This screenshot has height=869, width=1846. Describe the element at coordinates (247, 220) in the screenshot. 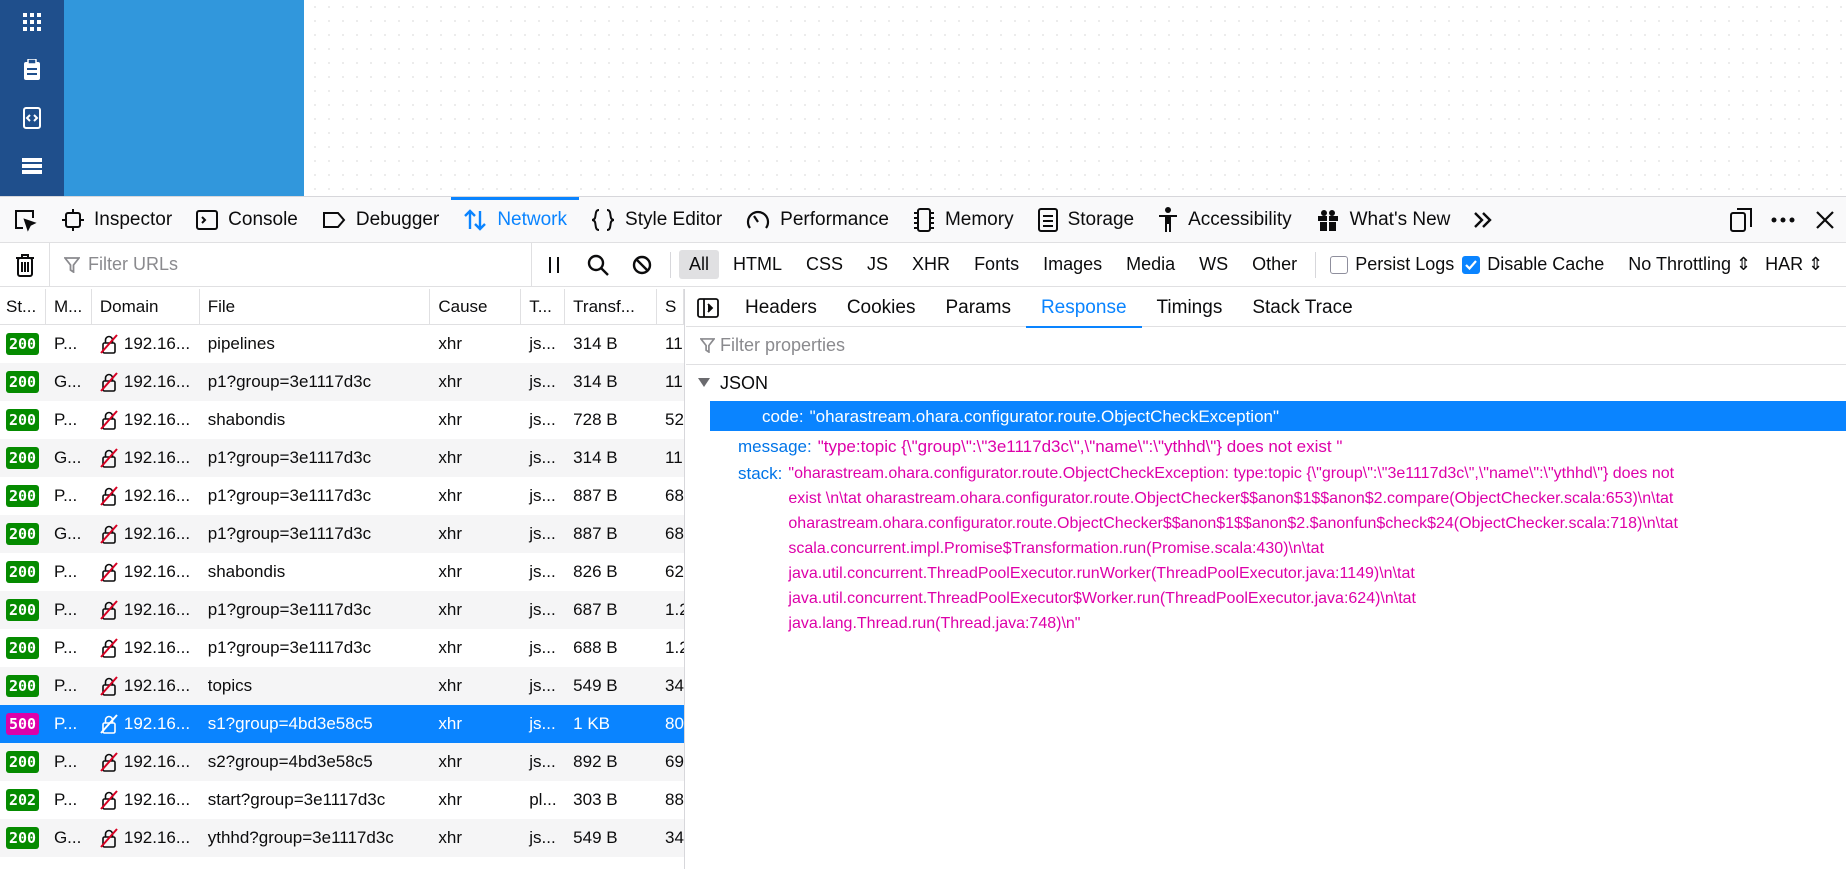

I see `tab-console: Console` at that location.